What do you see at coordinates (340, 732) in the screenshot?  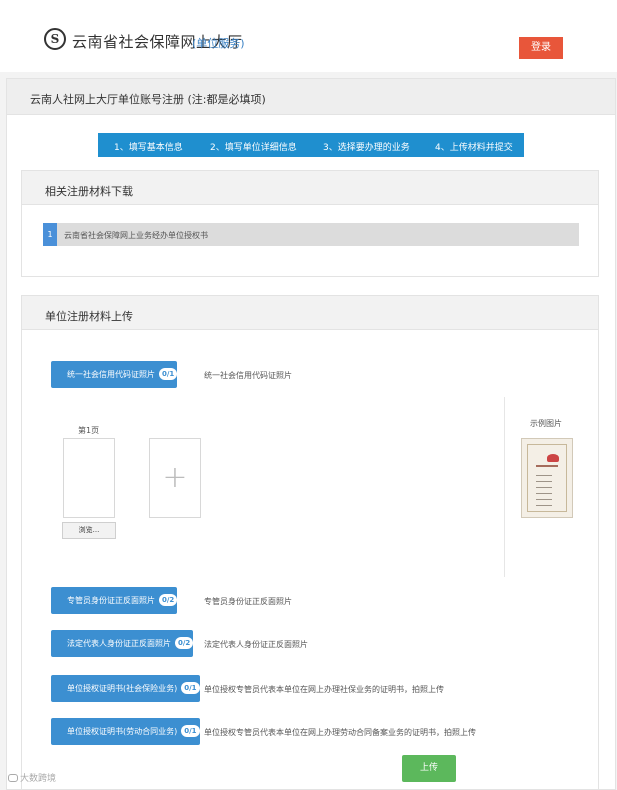 I see `upload-description: 单位授权专管员代表本单位在网上办理劳动合同备案业务的证明书，拍照上传` at bounding box center [340, 732].